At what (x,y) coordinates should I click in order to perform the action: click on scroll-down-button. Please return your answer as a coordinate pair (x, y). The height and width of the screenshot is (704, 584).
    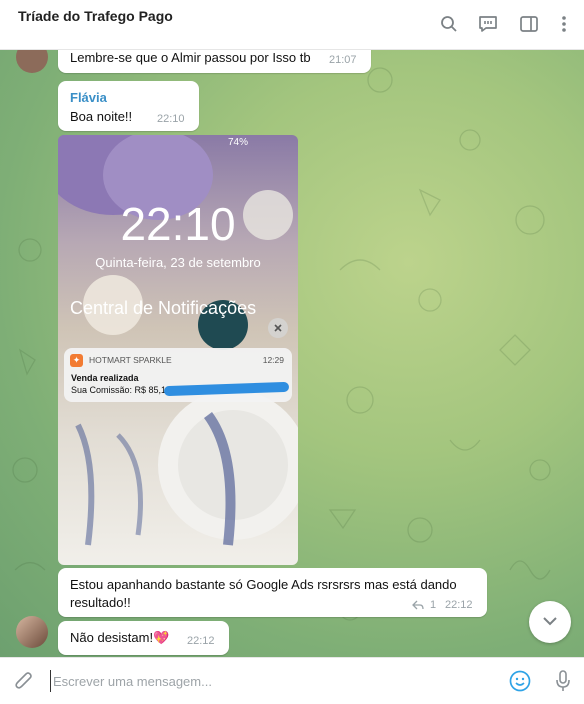
    Looking at the image, I should click on (550, 622).